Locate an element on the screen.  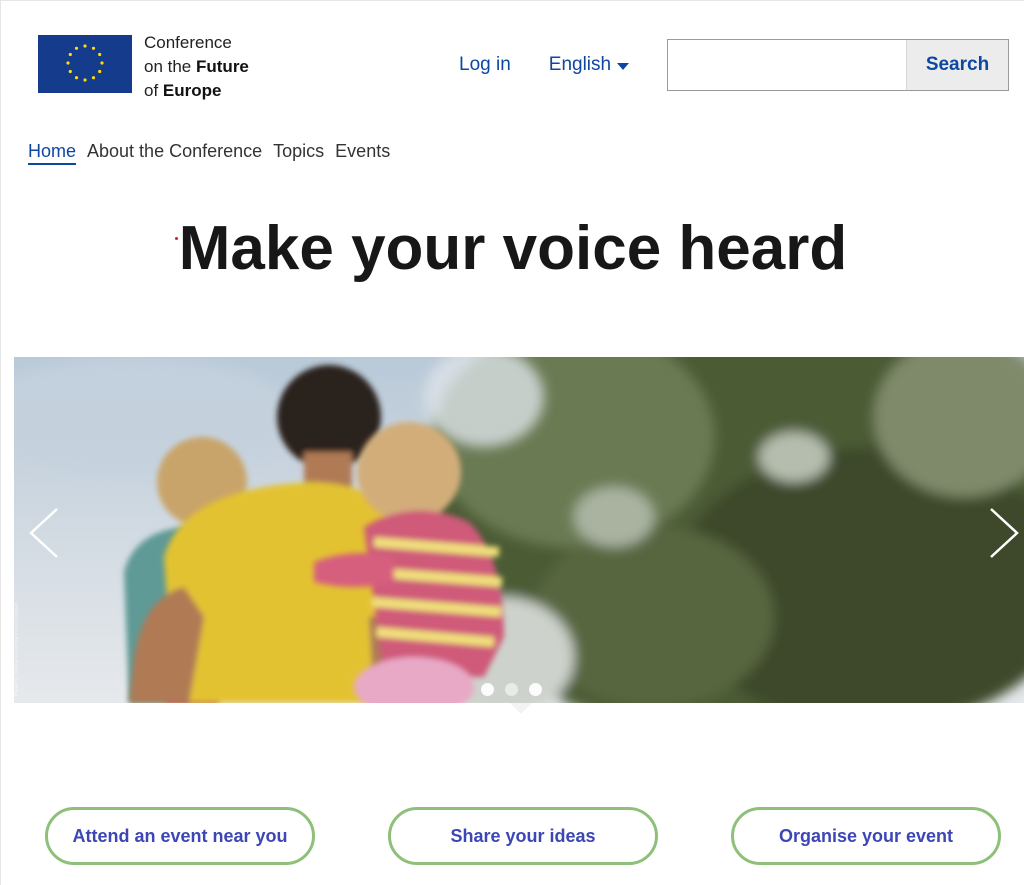
logo-line-3: of Europe is located at coordinates (183, 90).